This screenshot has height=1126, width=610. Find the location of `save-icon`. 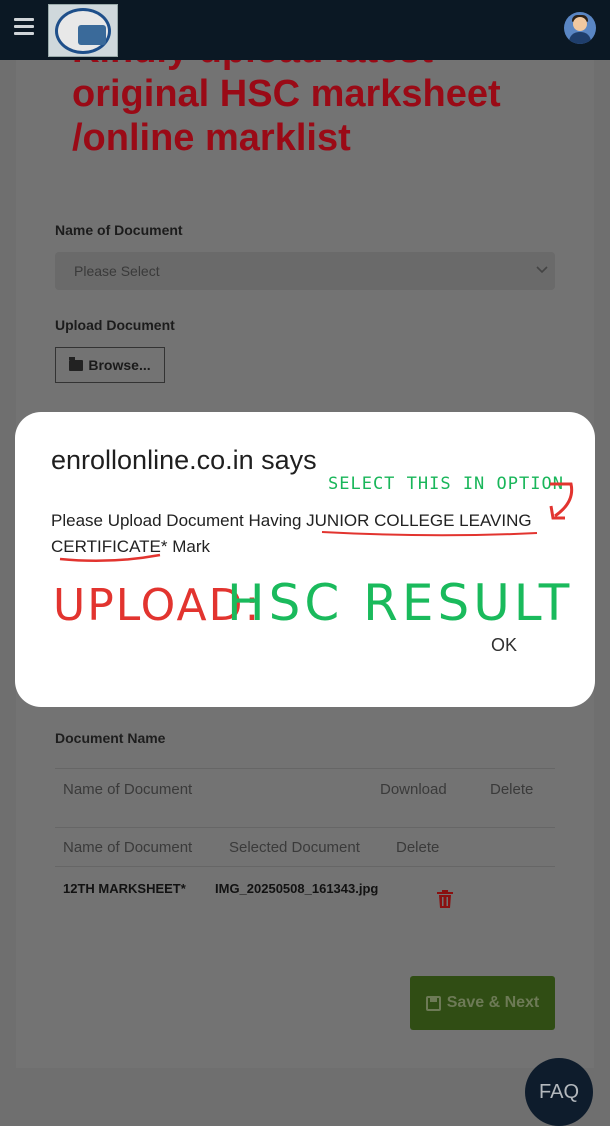

save-icon is located at coordinates (433, 1003).